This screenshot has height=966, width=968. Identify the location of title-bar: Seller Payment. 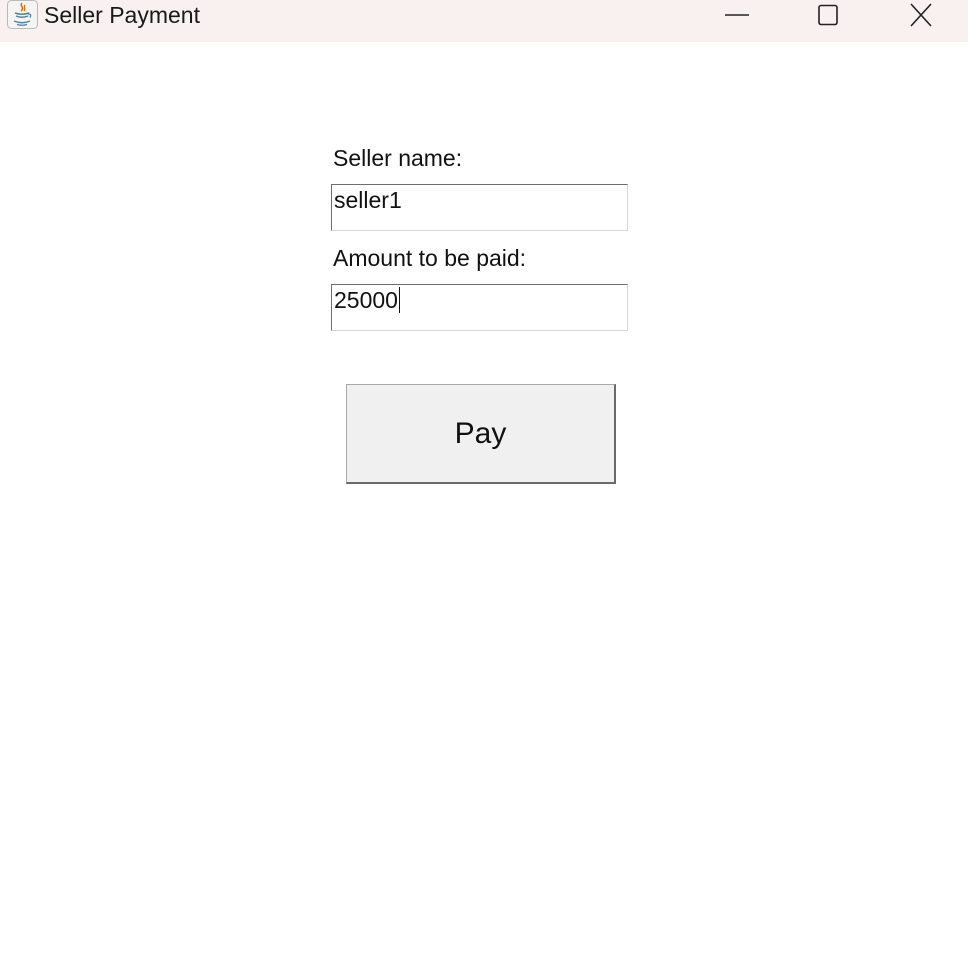
(484, 21).